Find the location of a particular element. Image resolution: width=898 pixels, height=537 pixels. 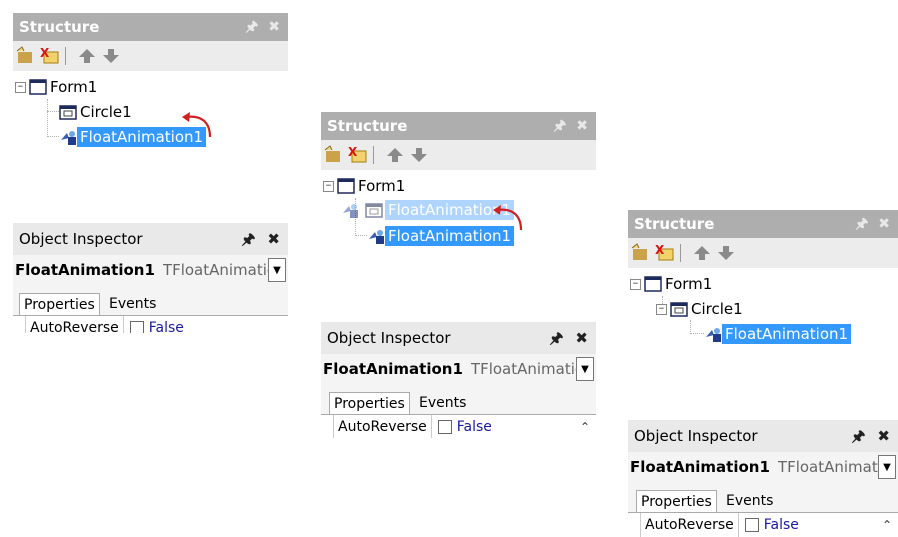

structure-tree: − Form1 Circle1 FloatAnimation1 is located at coordinates (150, 144).